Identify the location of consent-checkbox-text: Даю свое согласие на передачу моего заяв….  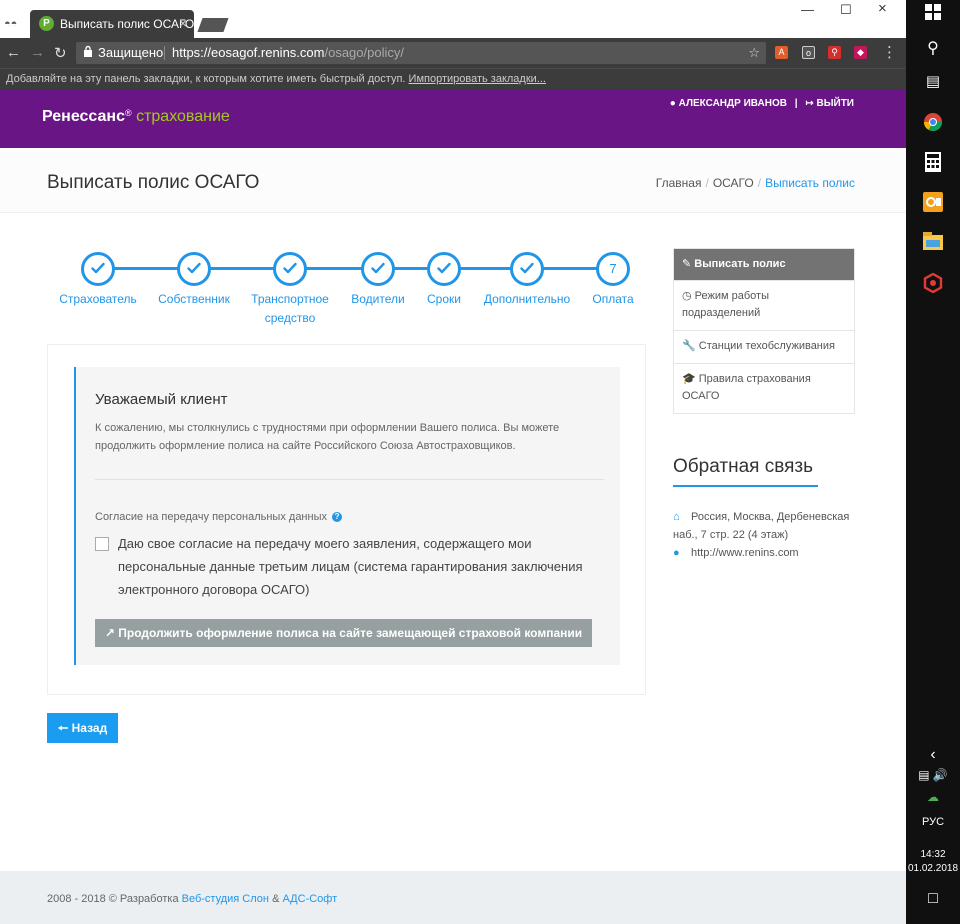
(358, 566).